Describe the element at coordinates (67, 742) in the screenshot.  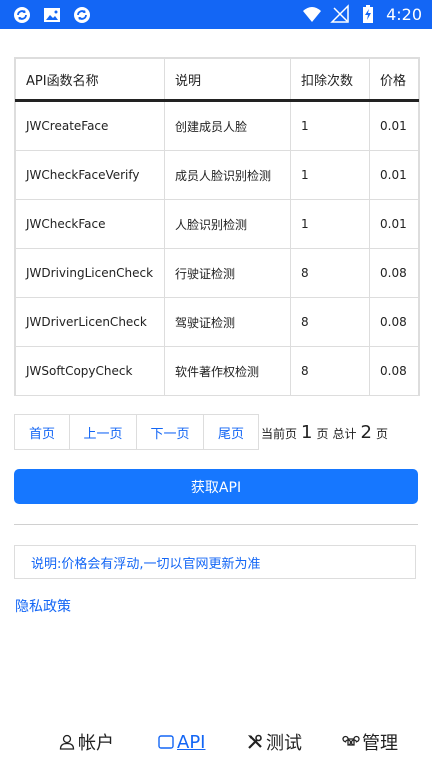
I see `user-icon` at that location.